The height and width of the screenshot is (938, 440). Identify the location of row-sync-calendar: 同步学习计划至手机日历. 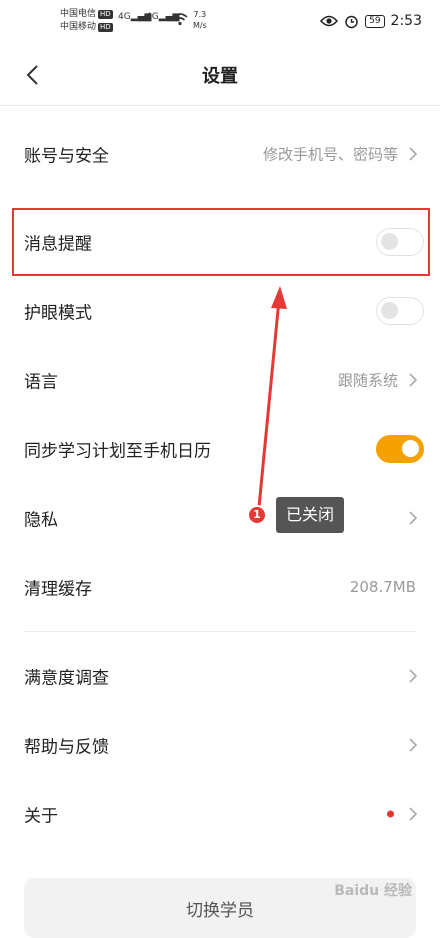
(220, 449).